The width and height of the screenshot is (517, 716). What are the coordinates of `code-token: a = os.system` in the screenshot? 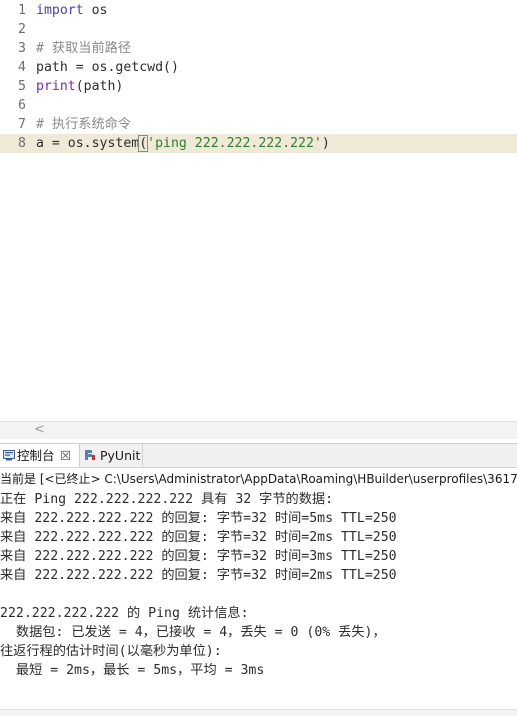 It's located at (88, 143).